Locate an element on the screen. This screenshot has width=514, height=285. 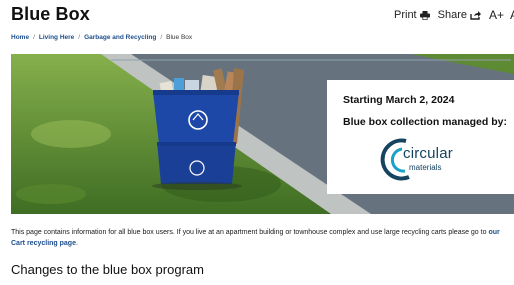
breadcrumb-living-here: Living Here is located at coordinates (56, 37).